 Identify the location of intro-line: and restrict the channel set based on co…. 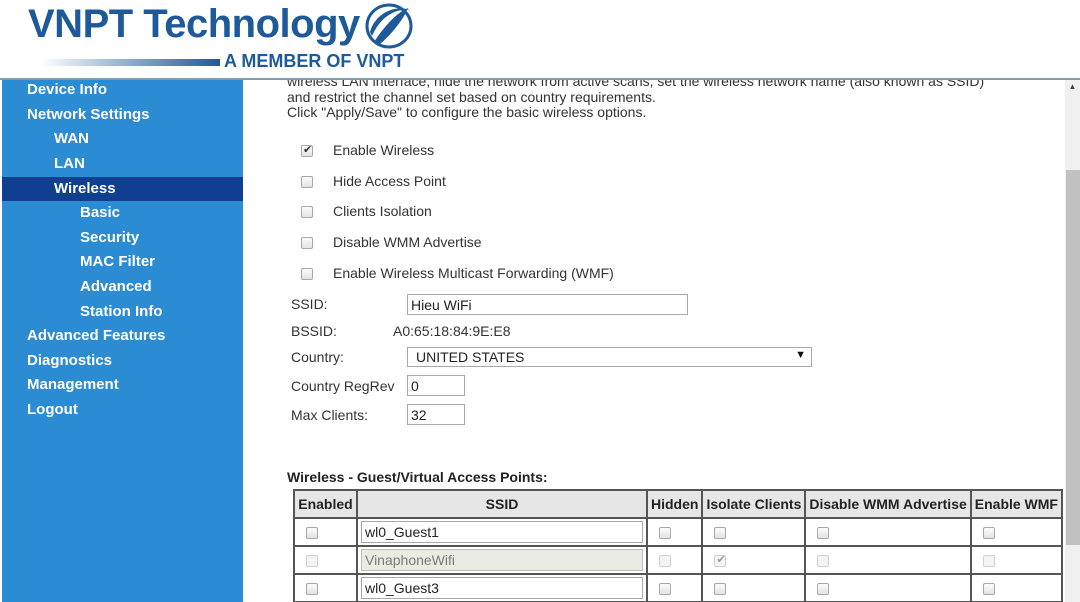
(471, 96).